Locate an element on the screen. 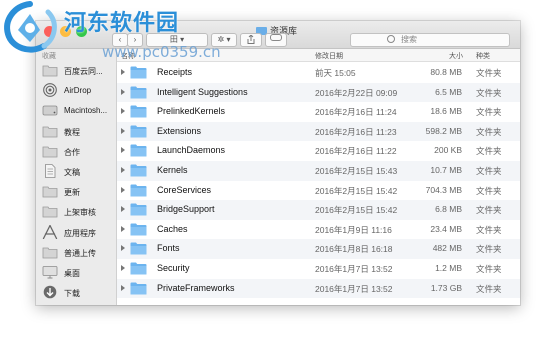 The height and width of the screenshot is (350, 550). file-size: 200 KB is located at coordinates (448, 150).